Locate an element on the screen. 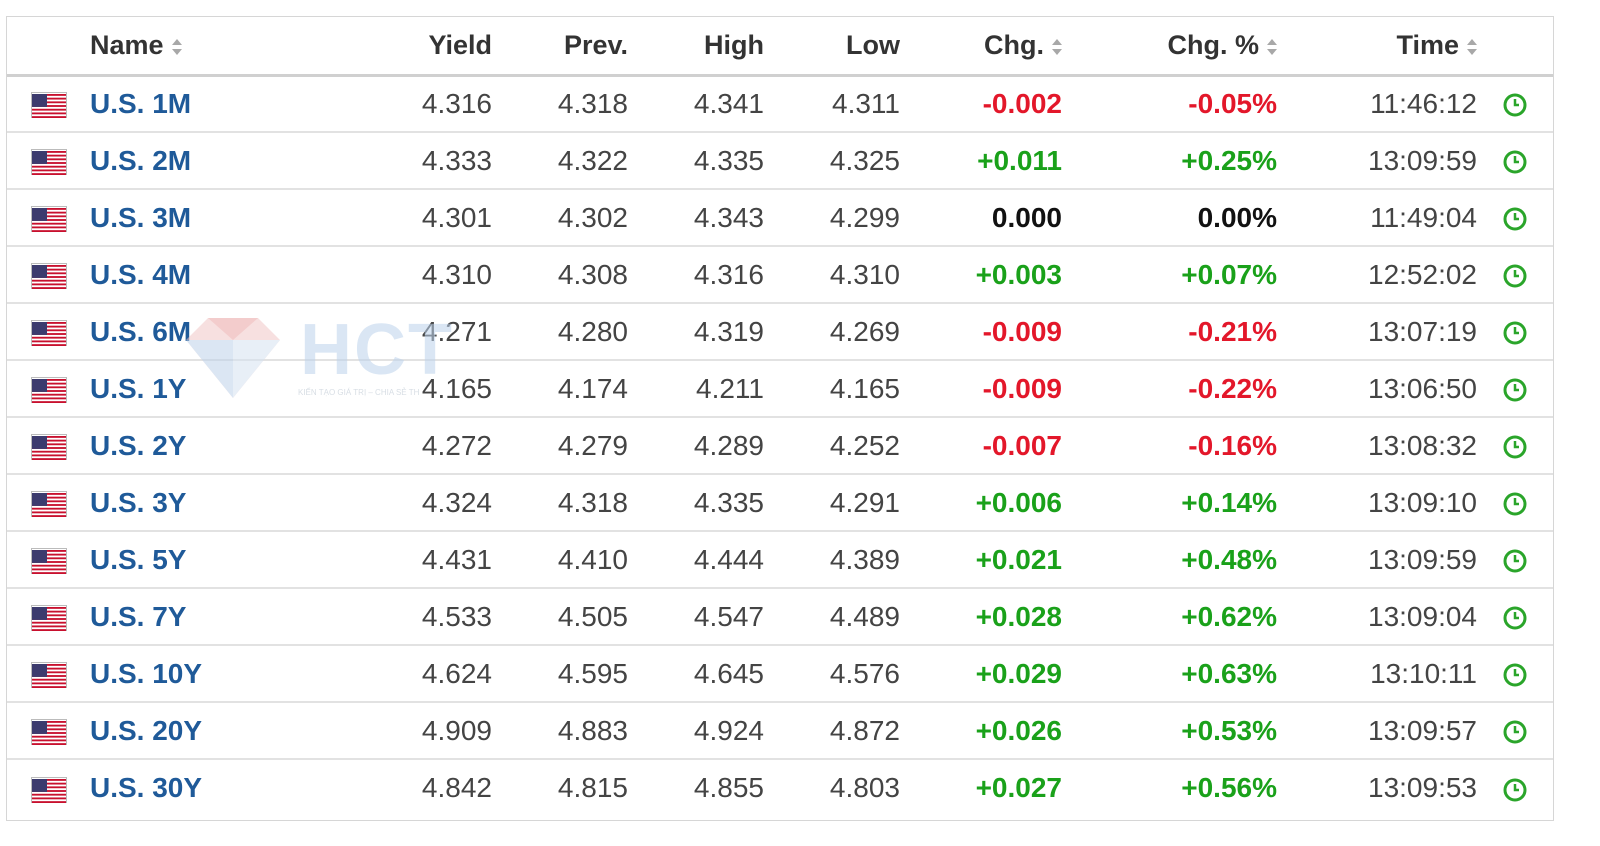 The height and width of the screenshot is (846, 1600). change-percent-value: -0.05% is located at coordinates (1232, 103).